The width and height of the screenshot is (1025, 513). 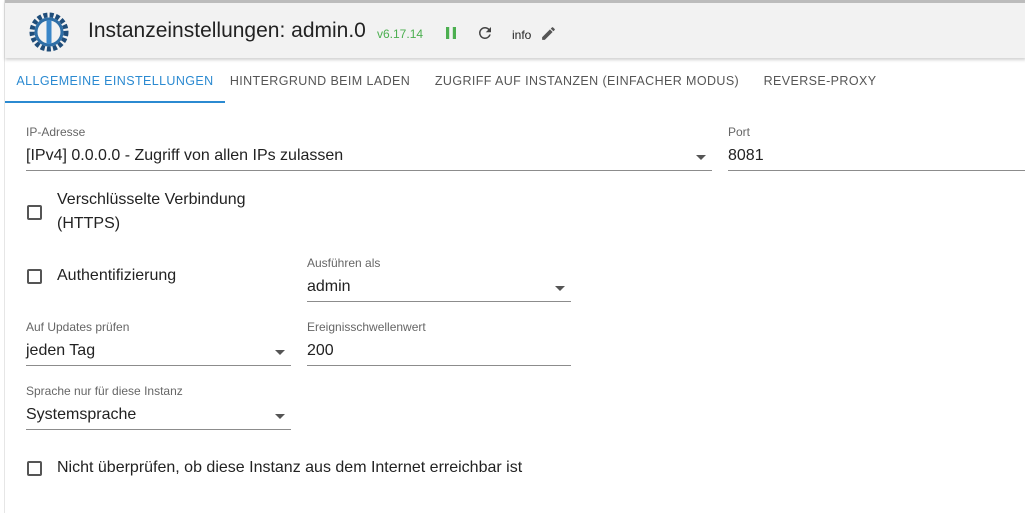 What do you see at coordinates (34, 212) in the screenshot?
I see `https-checkbox` at bounding box center [34, 212].